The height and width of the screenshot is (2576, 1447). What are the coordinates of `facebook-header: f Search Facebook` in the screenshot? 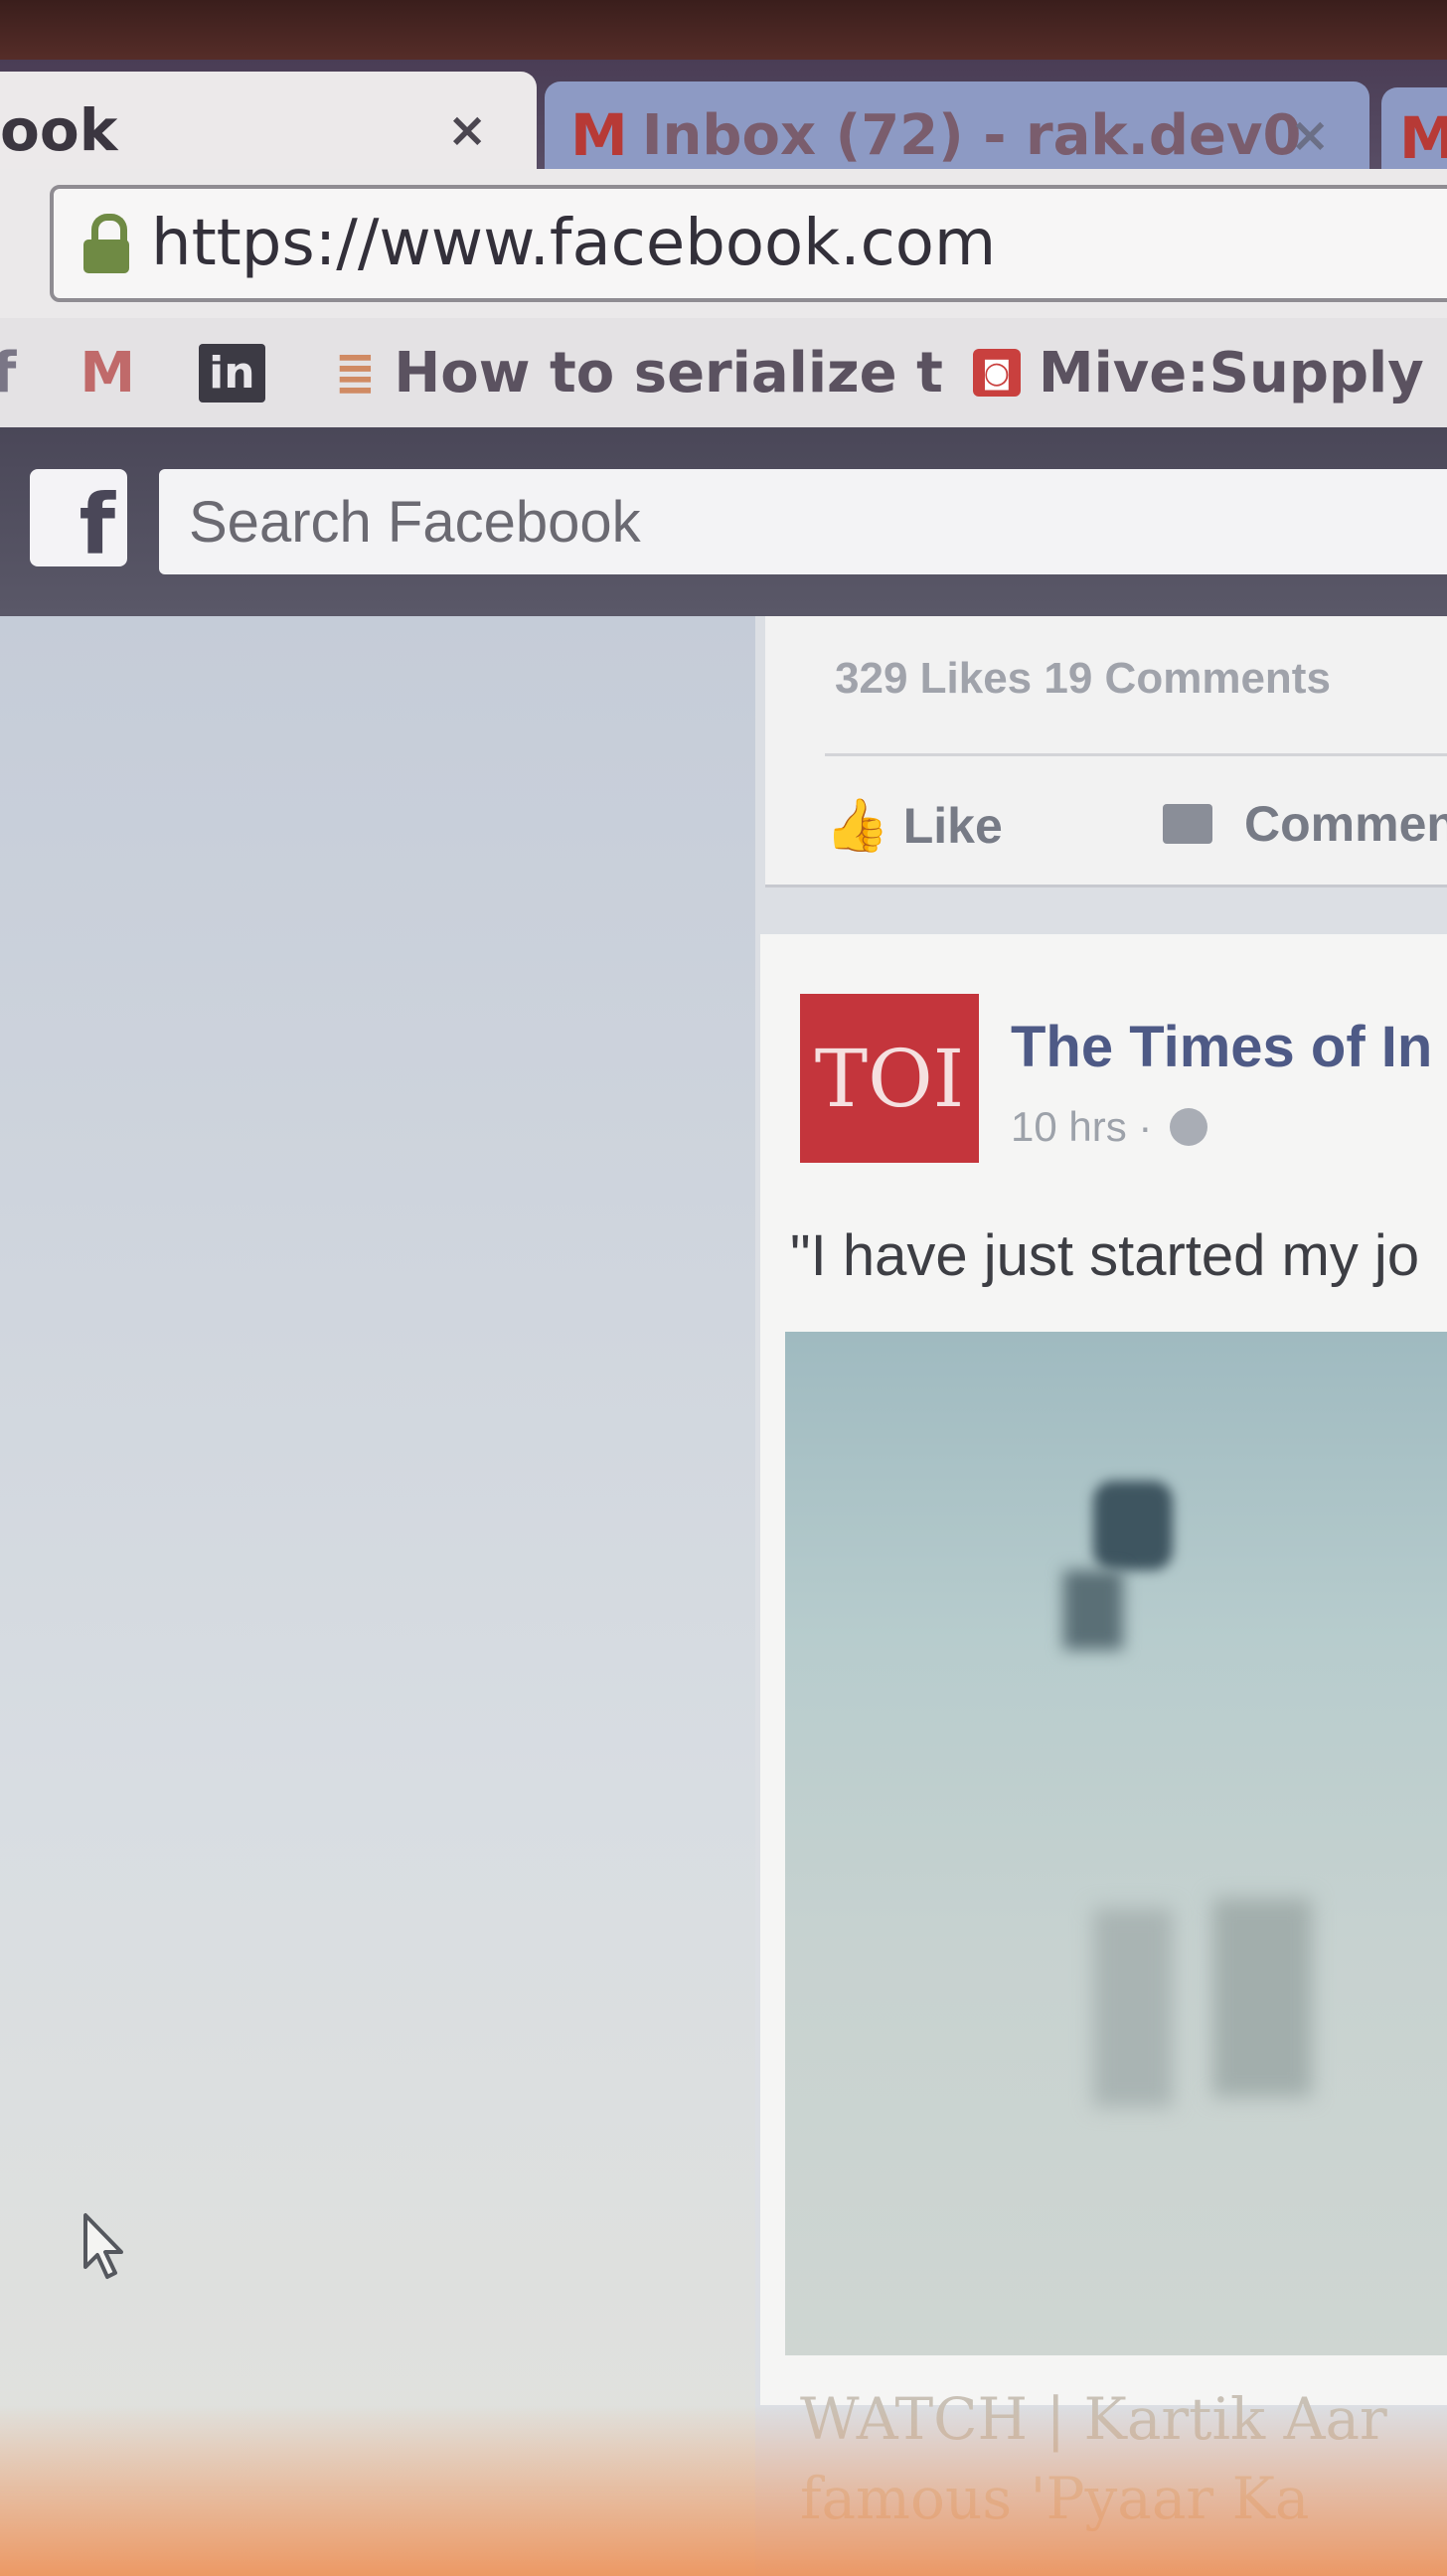 It's located at (723, 521).